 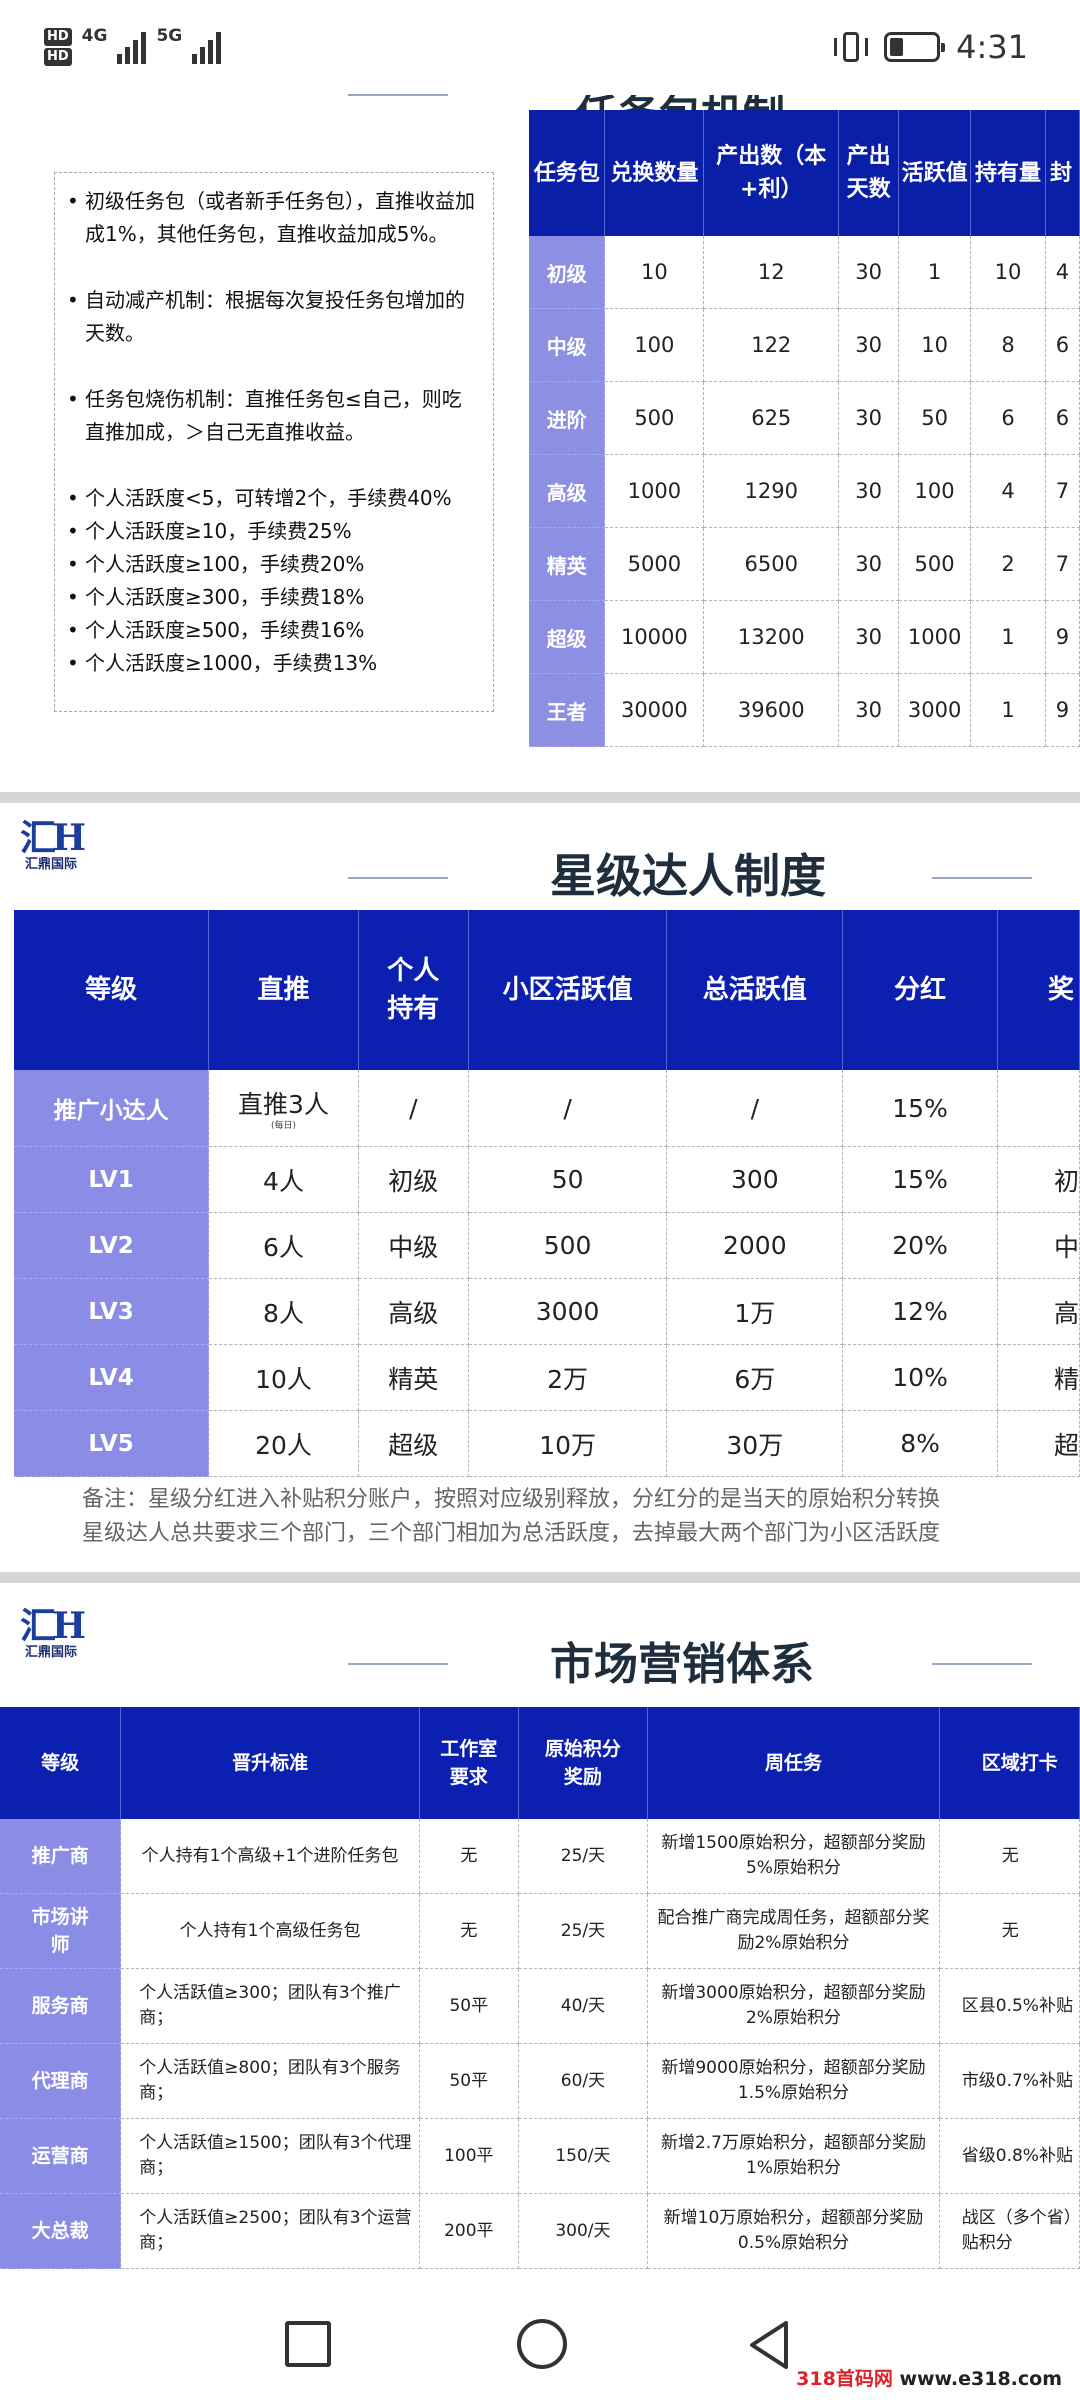 What do you see at coordinates (1038, 1311) in the screenshot?
I see `table-cell: 高` at bounding box center [1038, 1311].